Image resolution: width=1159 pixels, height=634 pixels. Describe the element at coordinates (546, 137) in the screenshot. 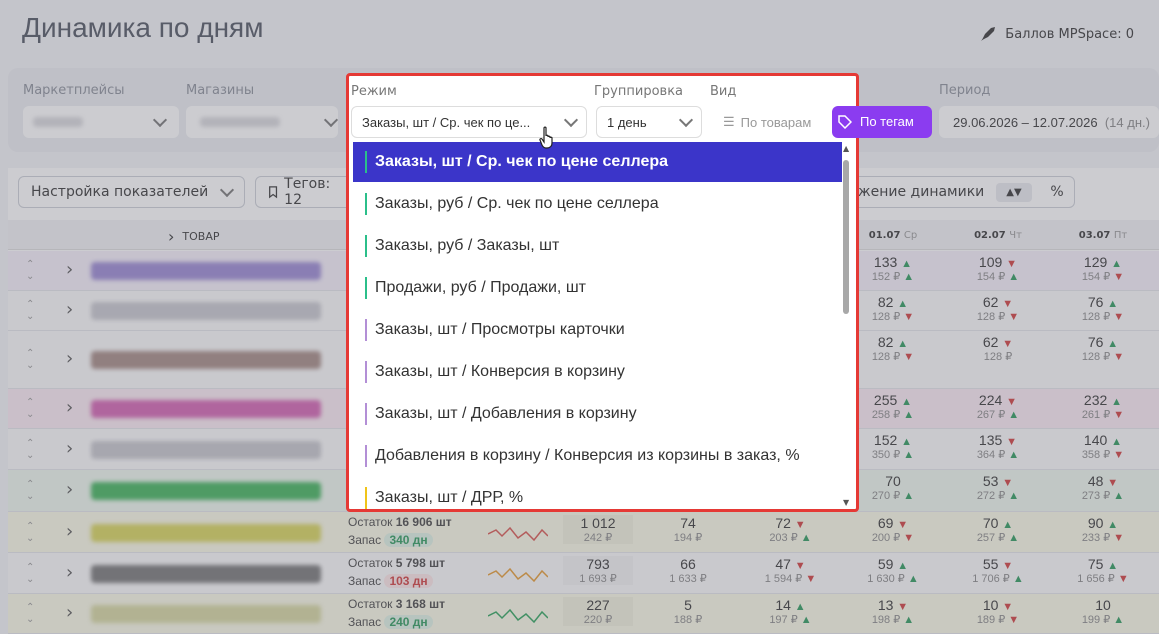

I see `hand-cursor-icon` at that location.